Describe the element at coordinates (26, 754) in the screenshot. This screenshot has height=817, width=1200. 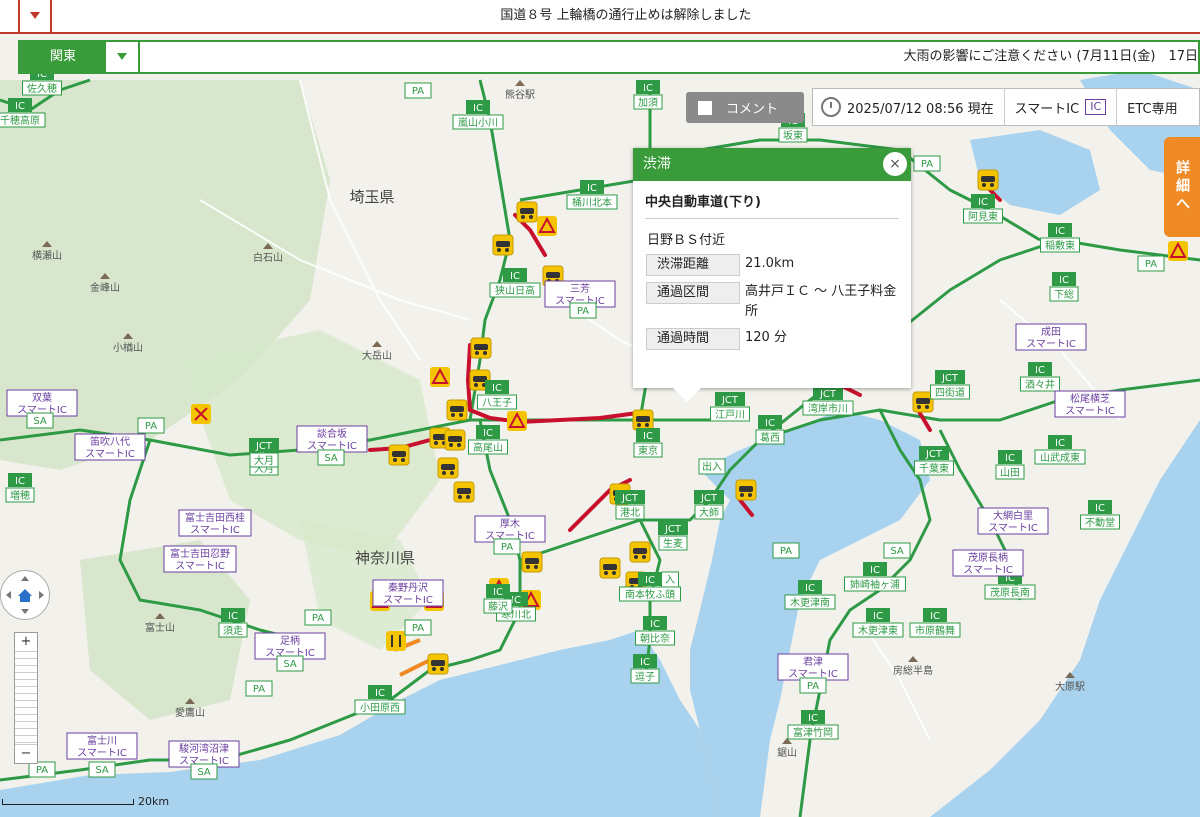
I see `zoom-out-button: −` at that location.